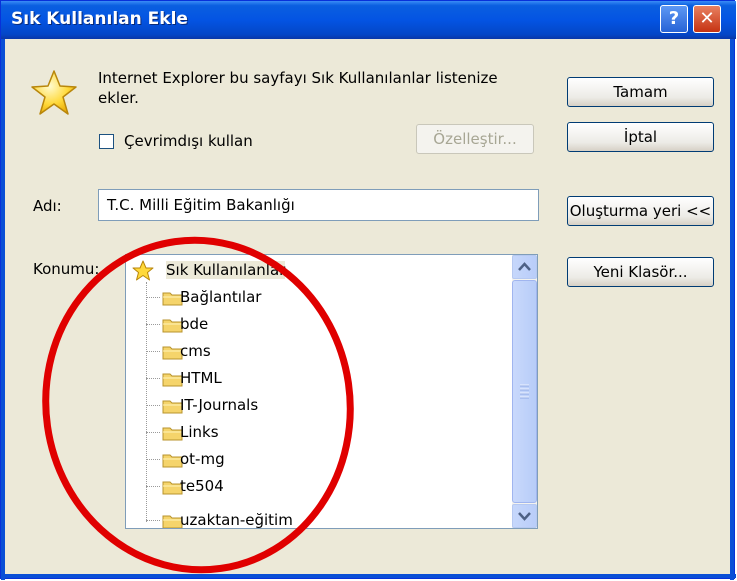 The image size is (737, 581). What do you see at coordinates (202, 486) in the screenshot?
I see `tree-item-label: te504` at bounding box center [202, 486].